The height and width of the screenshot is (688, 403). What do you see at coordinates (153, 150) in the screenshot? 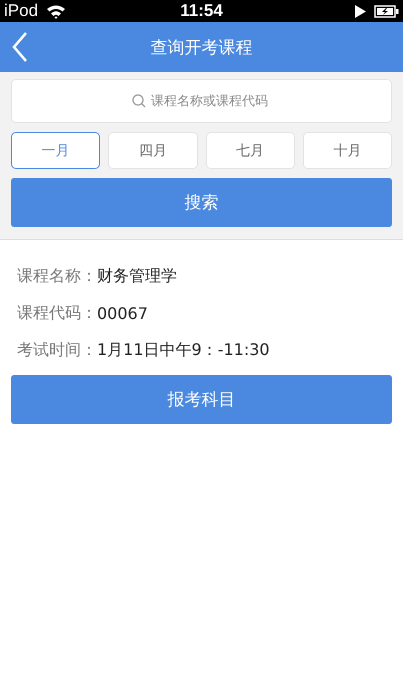
I see `month-tab: 四月` at bounding box center [153, 150].